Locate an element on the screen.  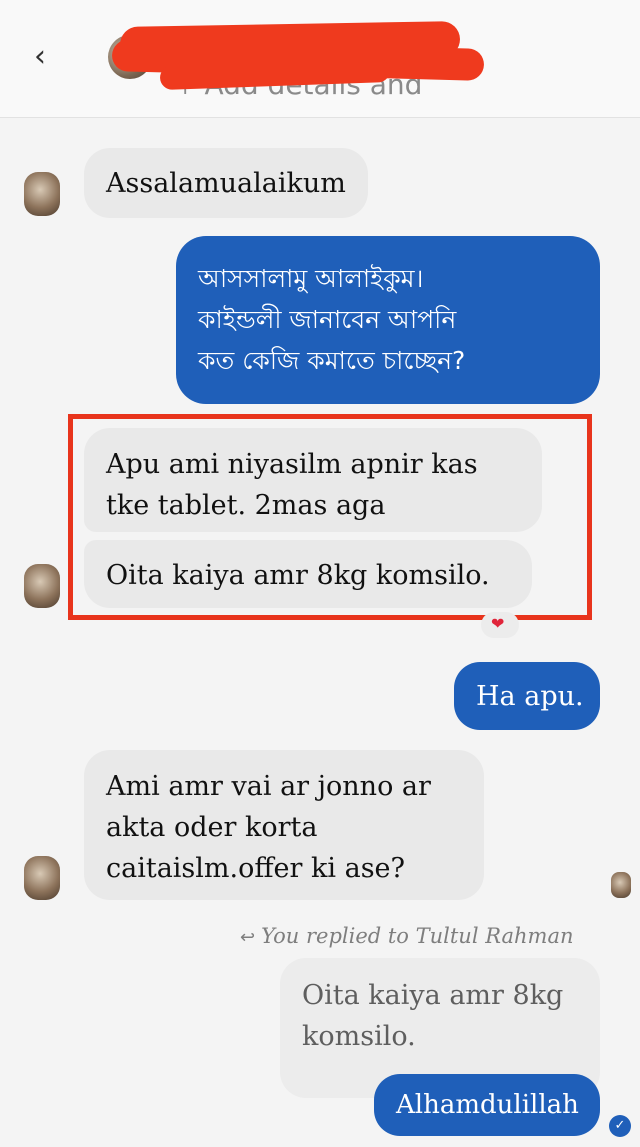
reply-note: ↩ You replied to Tultul Rahman is located at coordinates (407, 936).